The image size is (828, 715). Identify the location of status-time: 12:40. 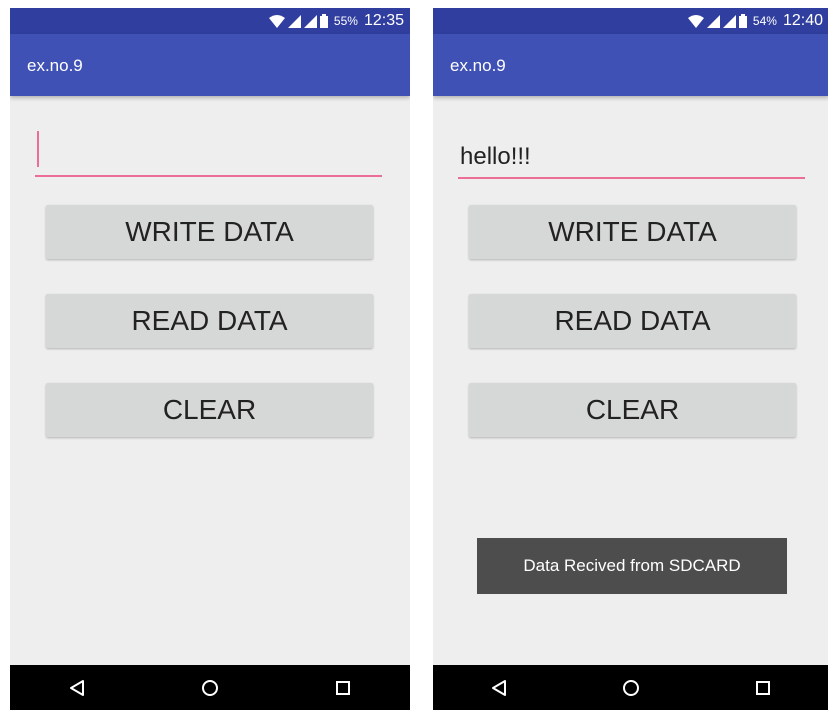
(802, 20).